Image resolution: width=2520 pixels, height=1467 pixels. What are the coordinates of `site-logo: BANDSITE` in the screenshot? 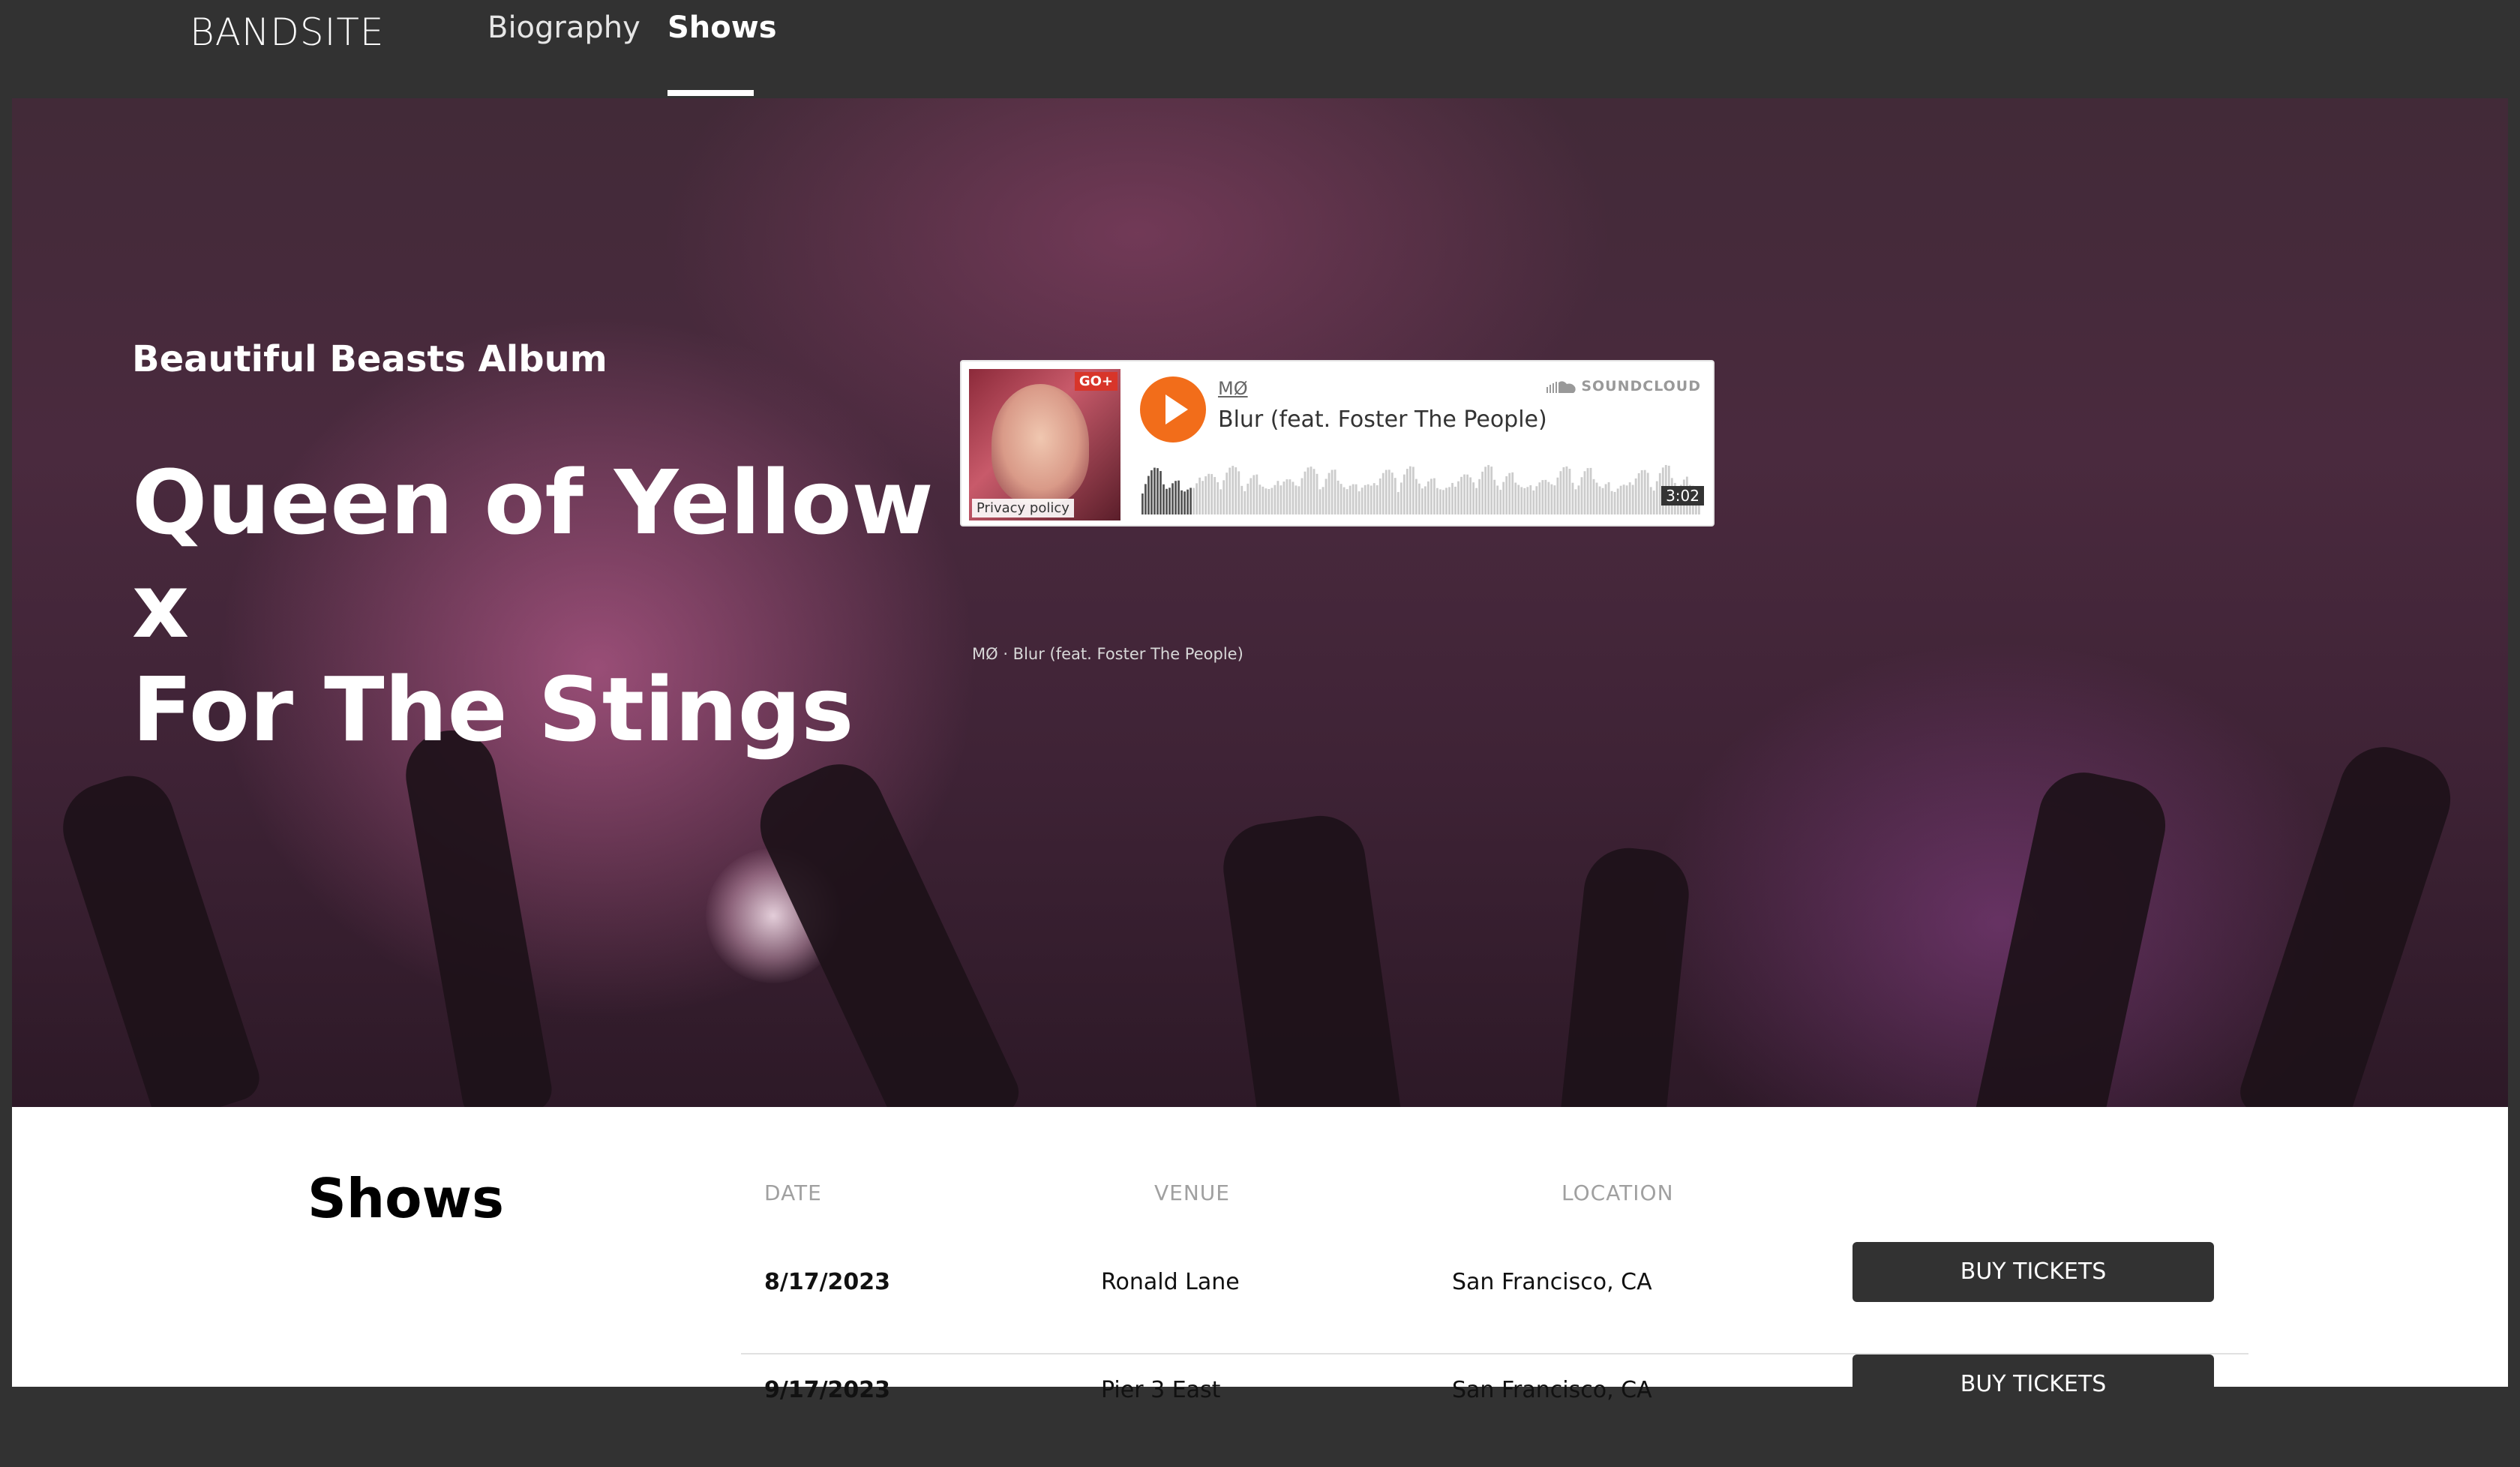 It's located at (287, 32).